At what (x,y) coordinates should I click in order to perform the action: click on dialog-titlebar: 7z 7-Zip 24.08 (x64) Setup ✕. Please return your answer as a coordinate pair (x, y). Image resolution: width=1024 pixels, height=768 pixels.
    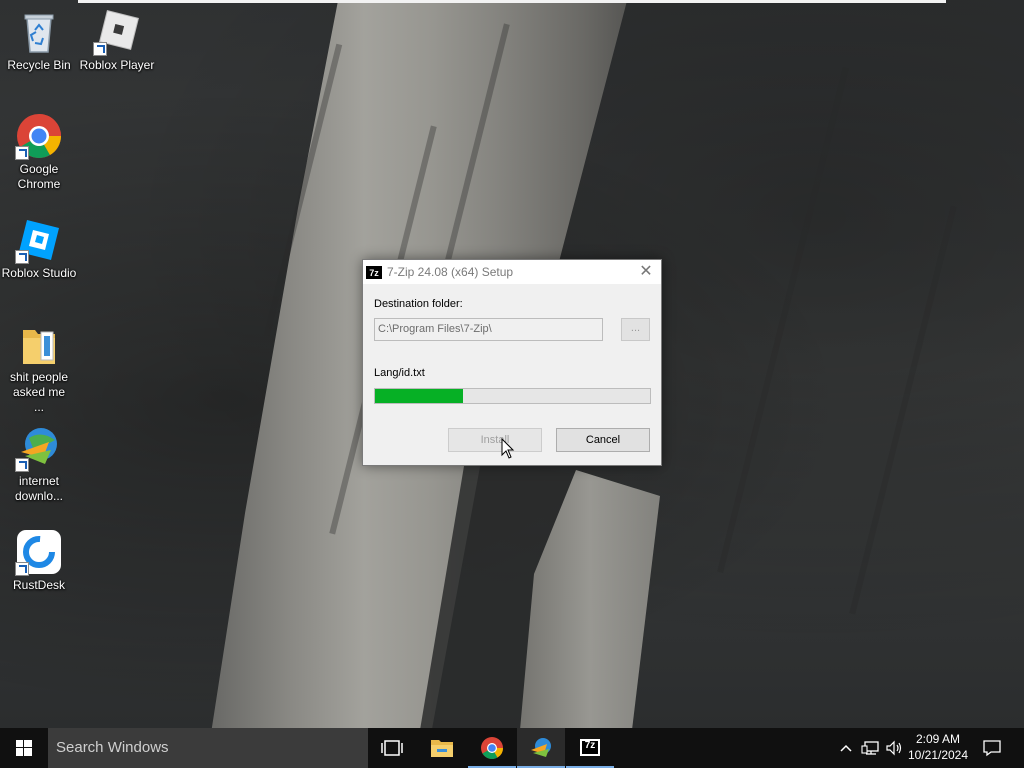
    Looking at the image, I should click on (512, 272).